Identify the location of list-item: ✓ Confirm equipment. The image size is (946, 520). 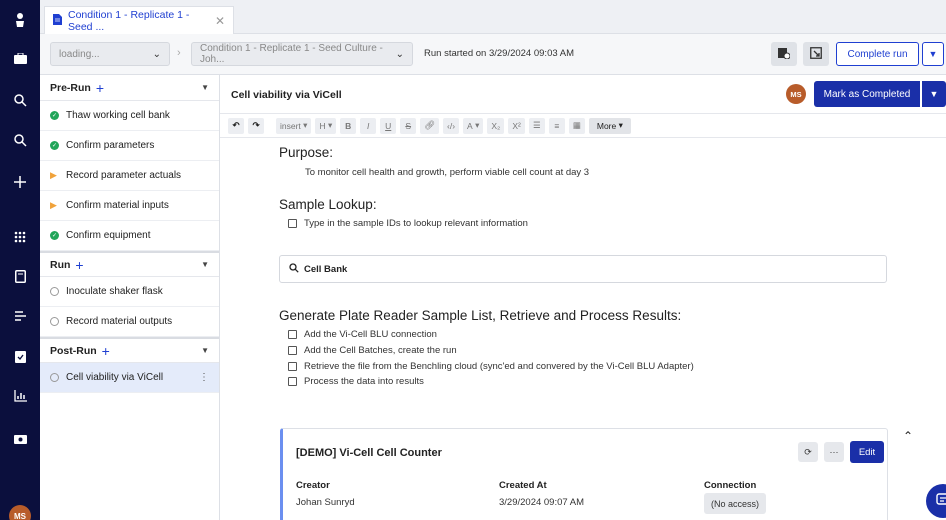
(129, 236).